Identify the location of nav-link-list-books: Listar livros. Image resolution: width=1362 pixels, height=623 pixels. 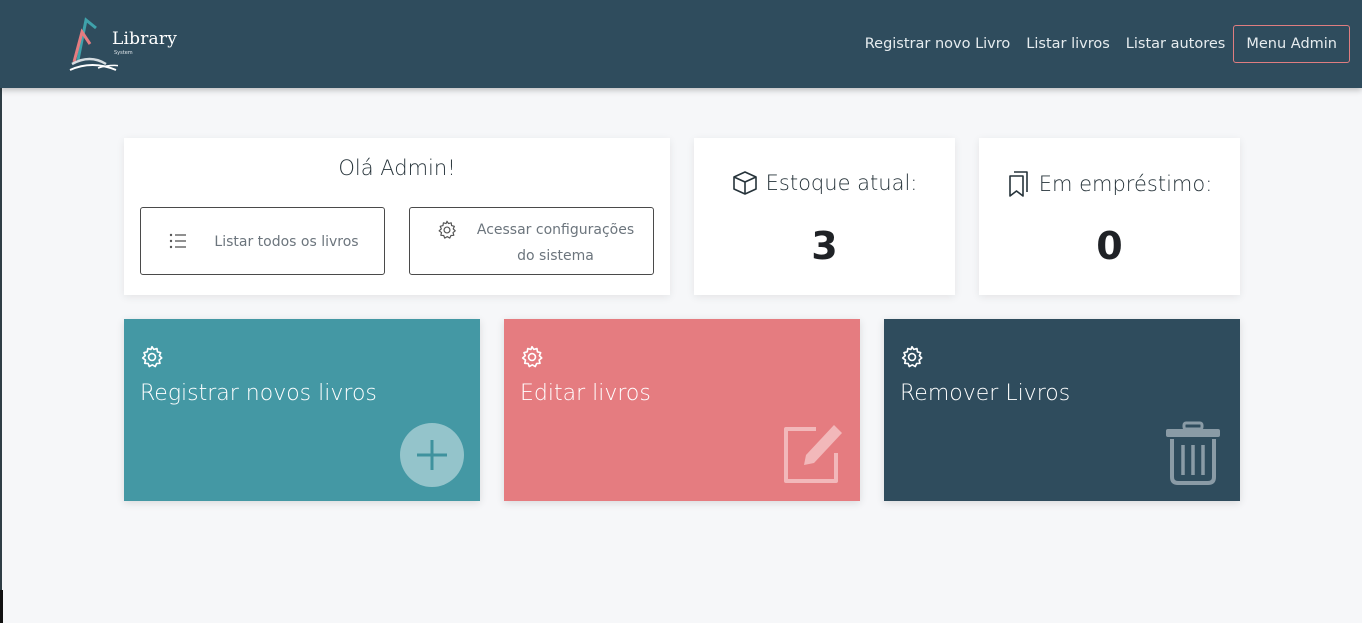
(1068, 44).